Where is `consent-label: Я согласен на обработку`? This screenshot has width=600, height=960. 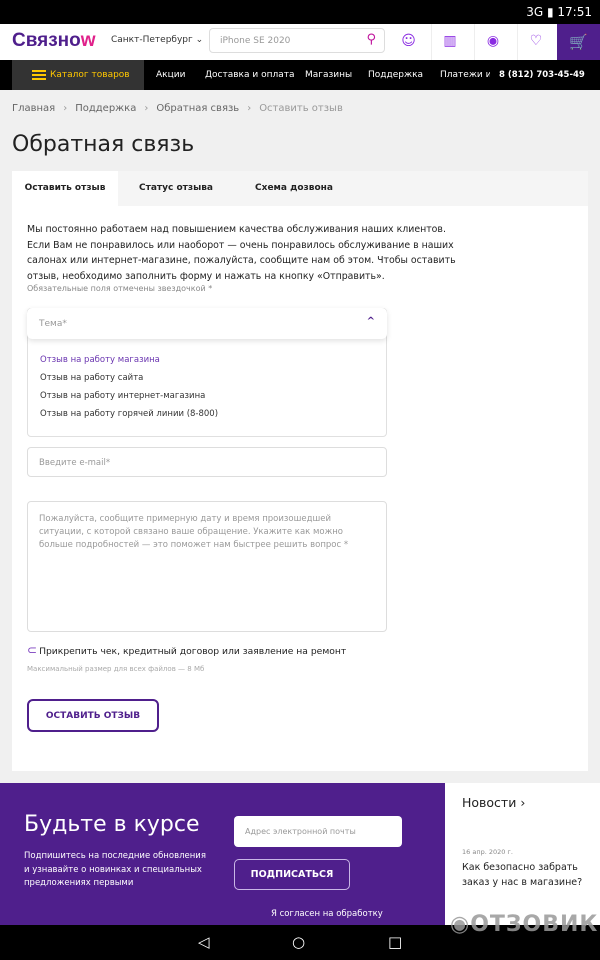
consent-label: Я согласен на обработку is located at coordinates (327, 914).